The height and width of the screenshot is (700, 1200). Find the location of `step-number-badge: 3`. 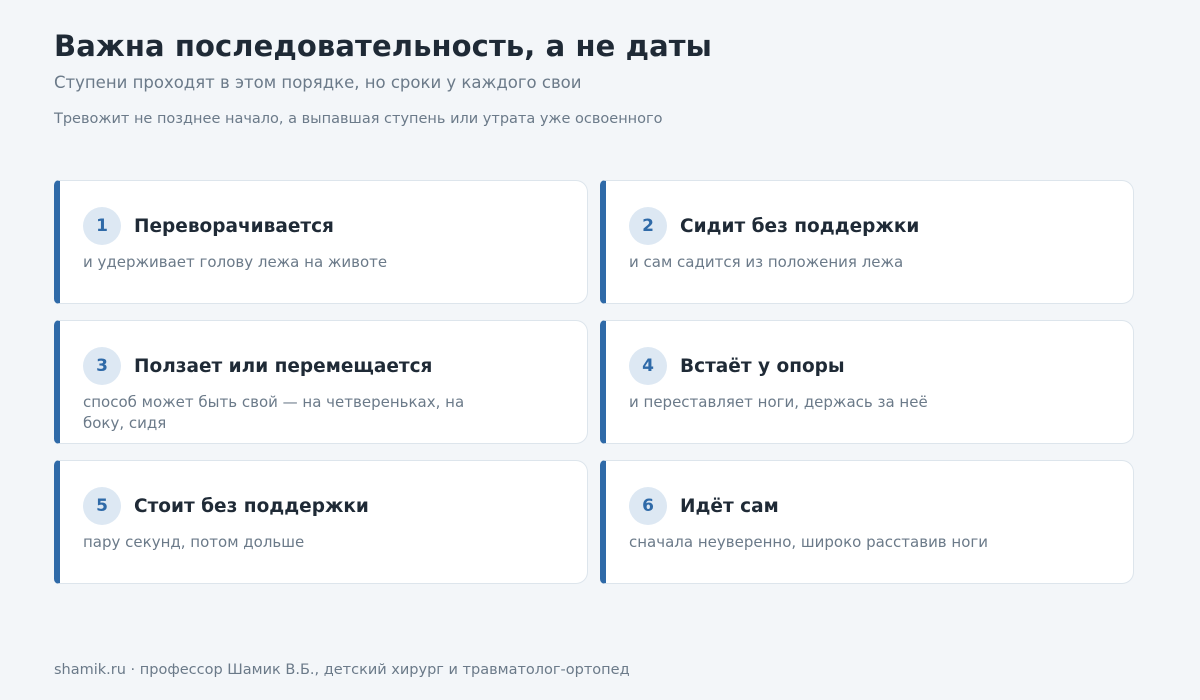

step-number-badge: 3 is located at coordinates (102, 366).